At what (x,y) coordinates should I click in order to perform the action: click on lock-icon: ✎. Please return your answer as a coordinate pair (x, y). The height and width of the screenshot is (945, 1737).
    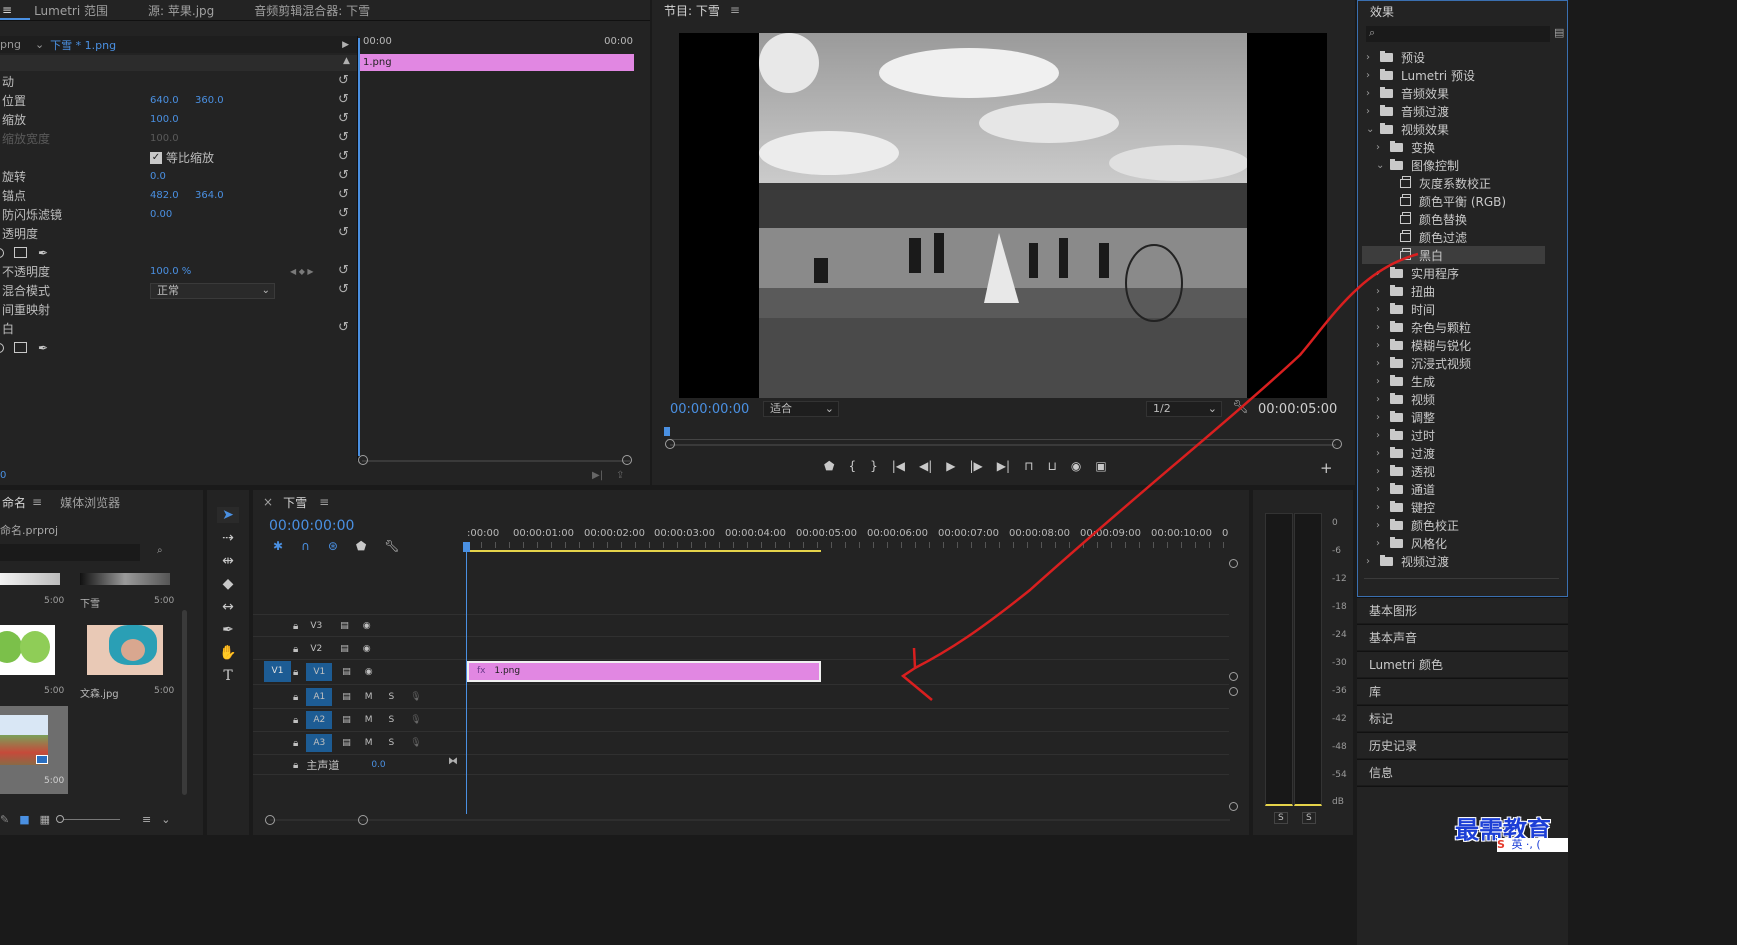
    Looking at the image, I should click on (4, 819).